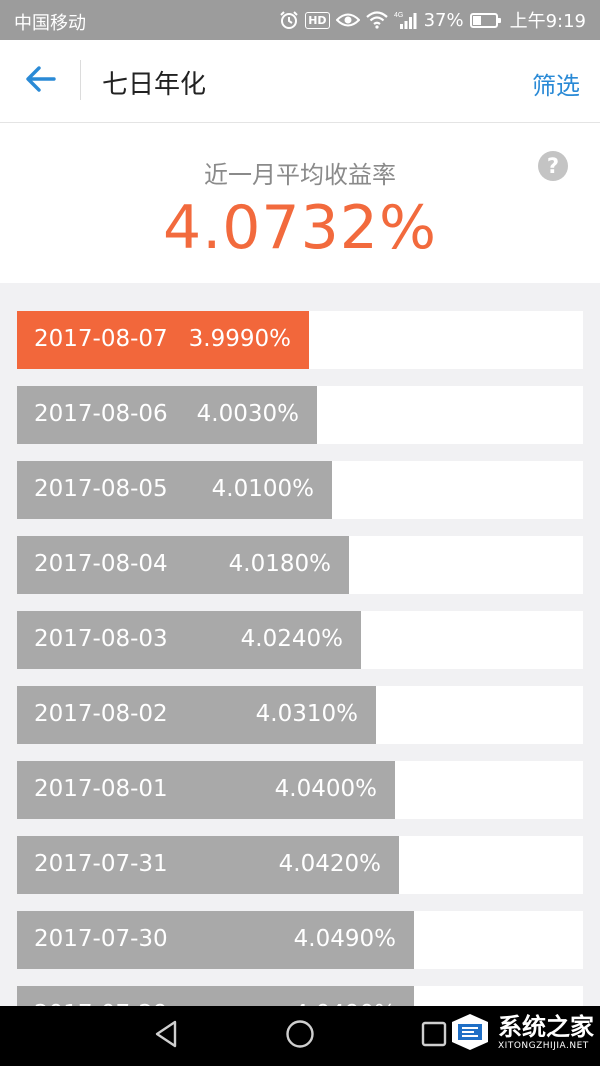 Image resolution: width=600 pixels, height=1066 pixels. What do you see at coordinates (300, 228) in the screenshot?
I see `summary-value: 4.0732%` at bounding box center [300, 228].